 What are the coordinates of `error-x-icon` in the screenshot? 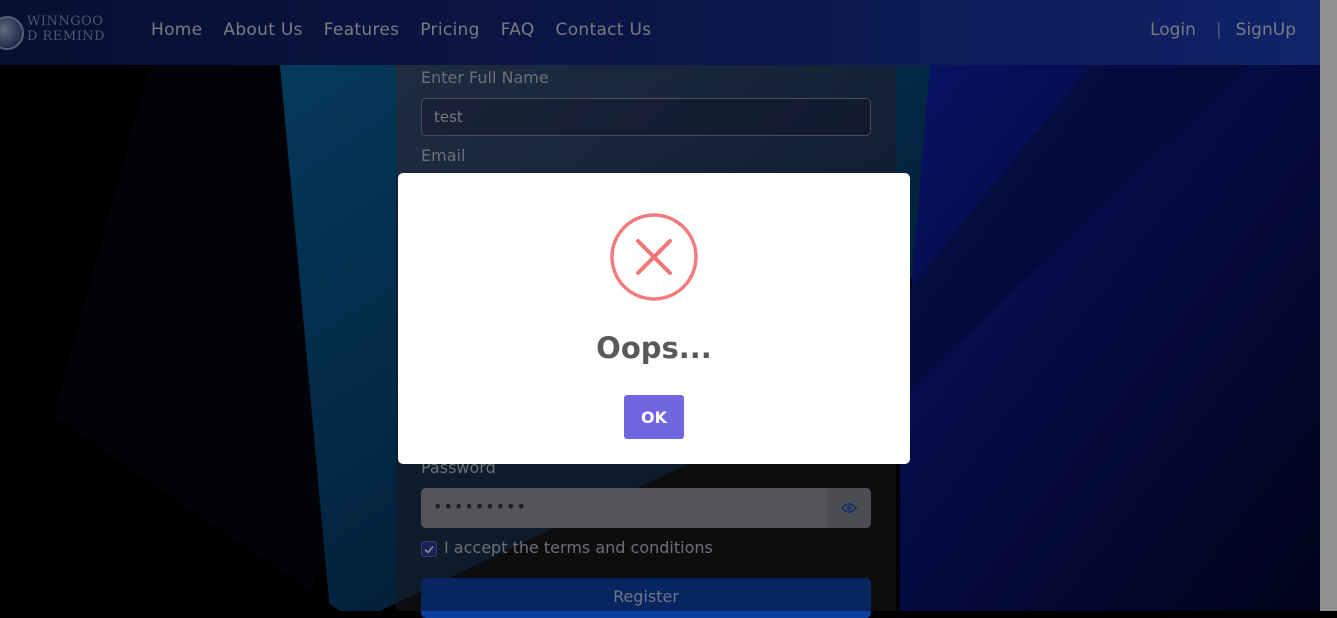 It's located at (654, 257).